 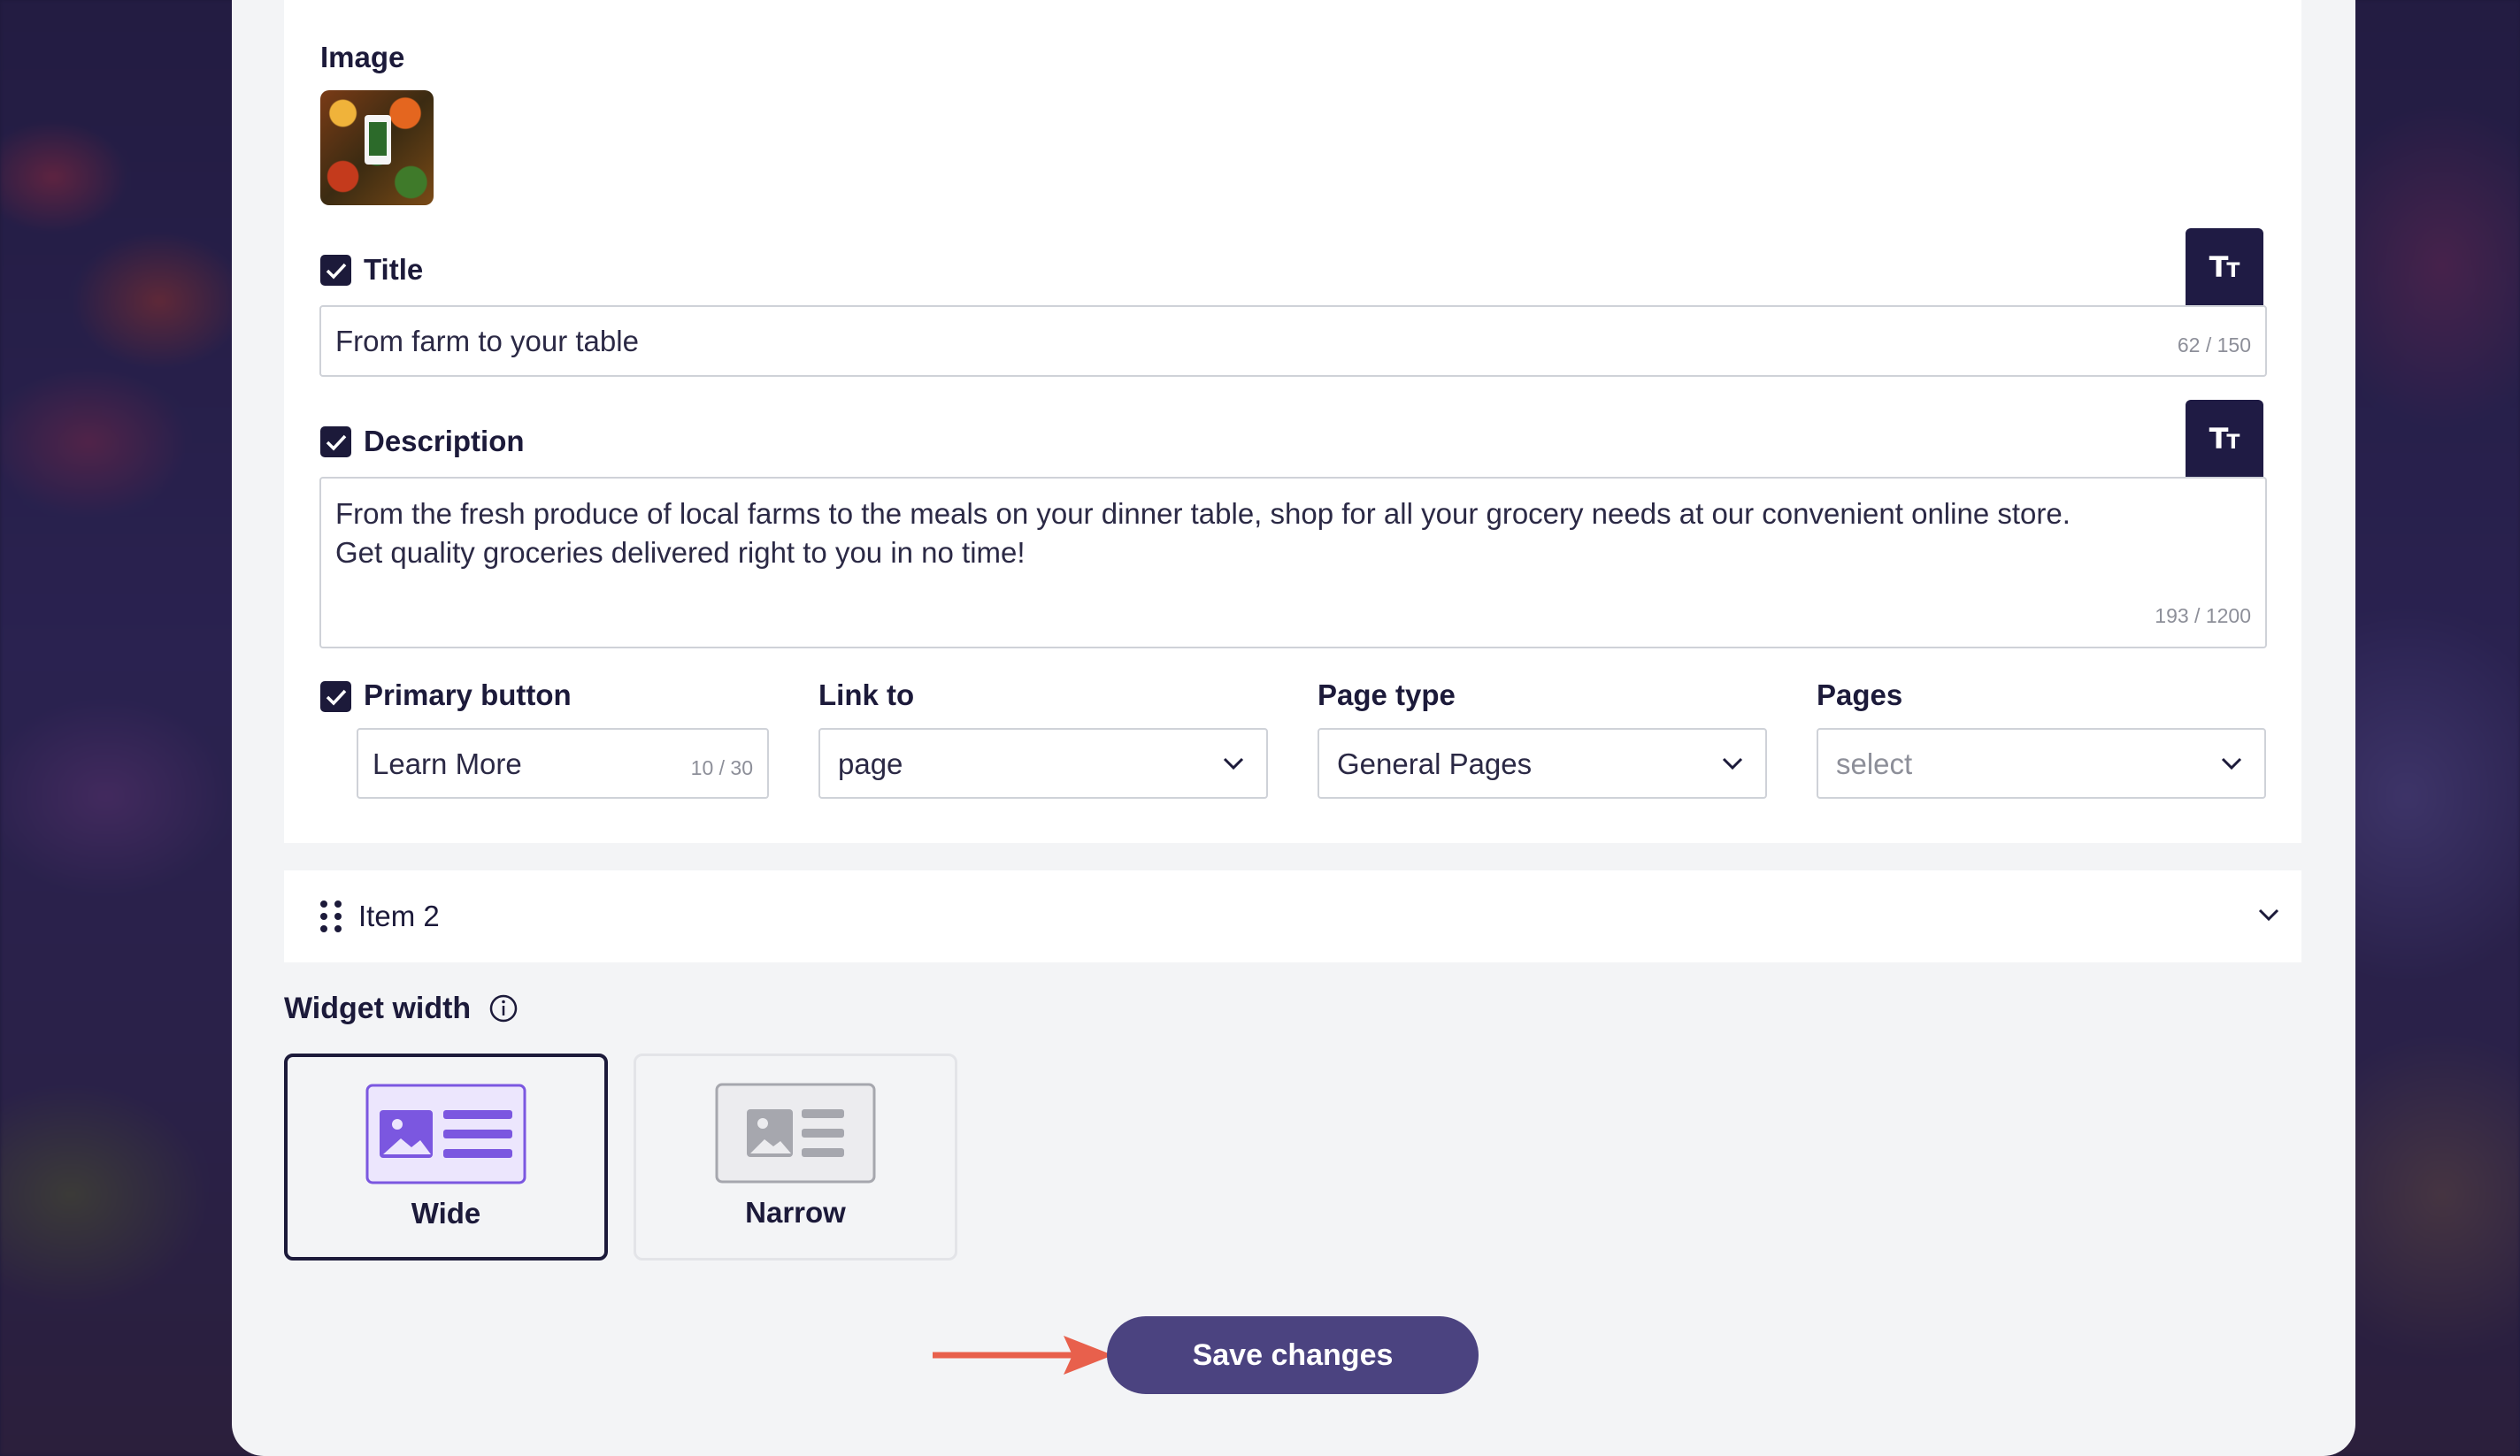 What do you see at coordinates (378, 140) in the screenshot?
I see `phone-graphic` at bounding box center [378, 140].